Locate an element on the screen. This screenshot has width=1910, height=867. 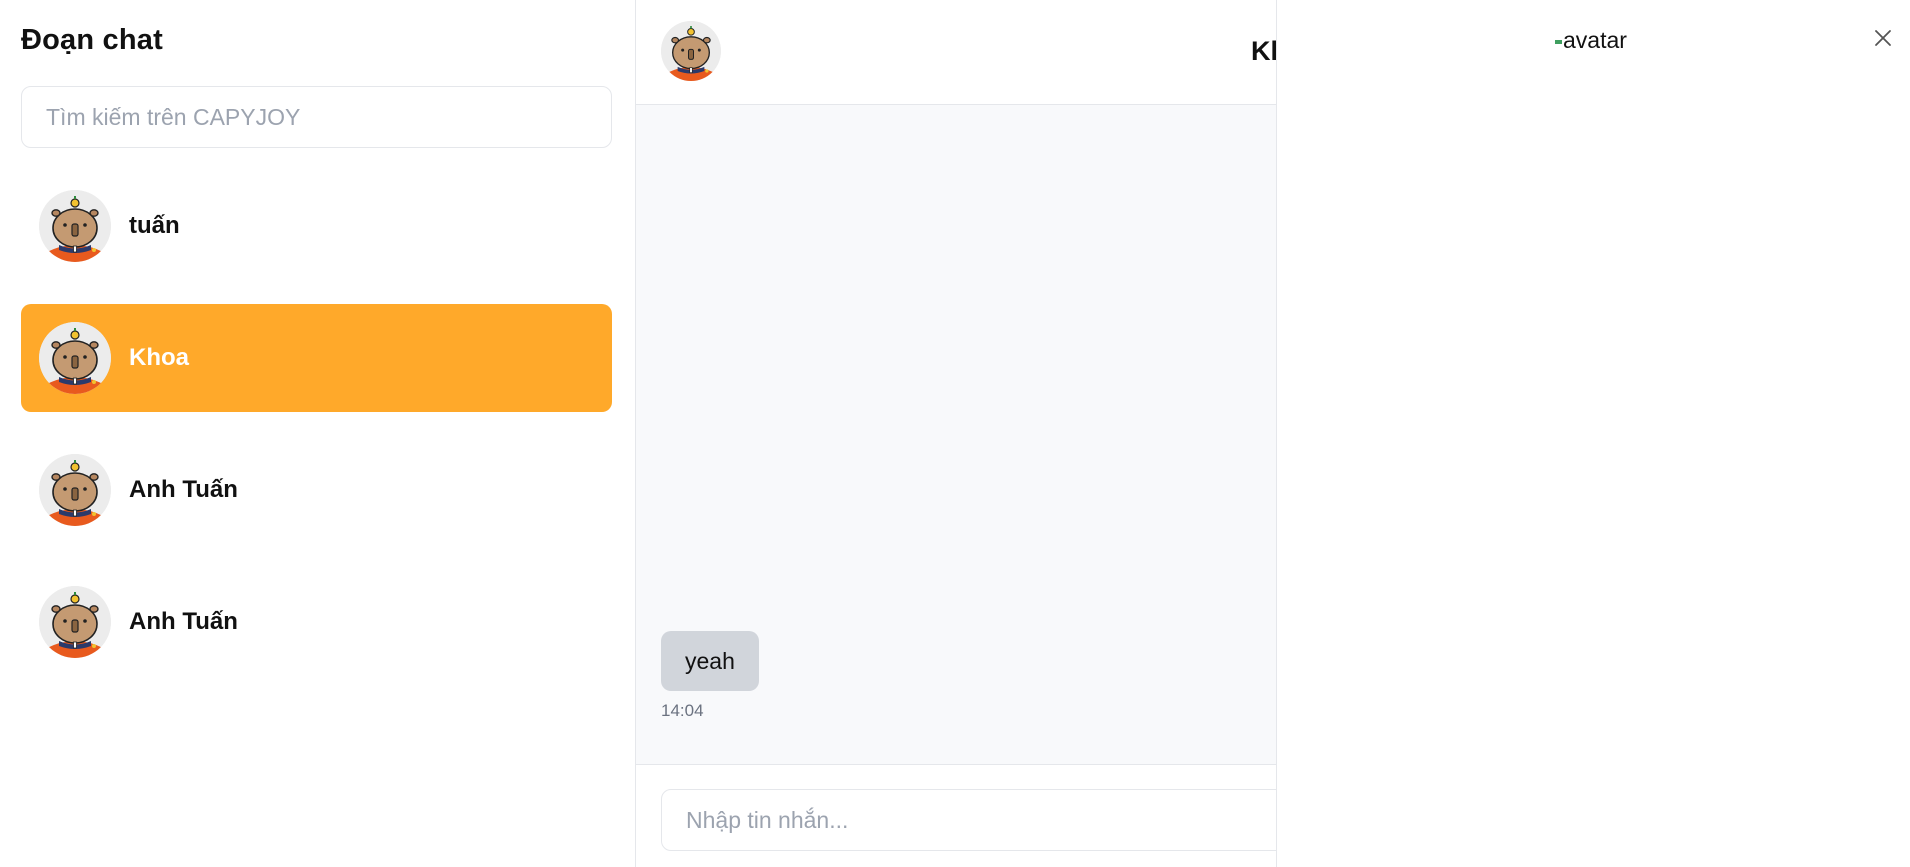
message-composer is located at coordinates (998, 815).